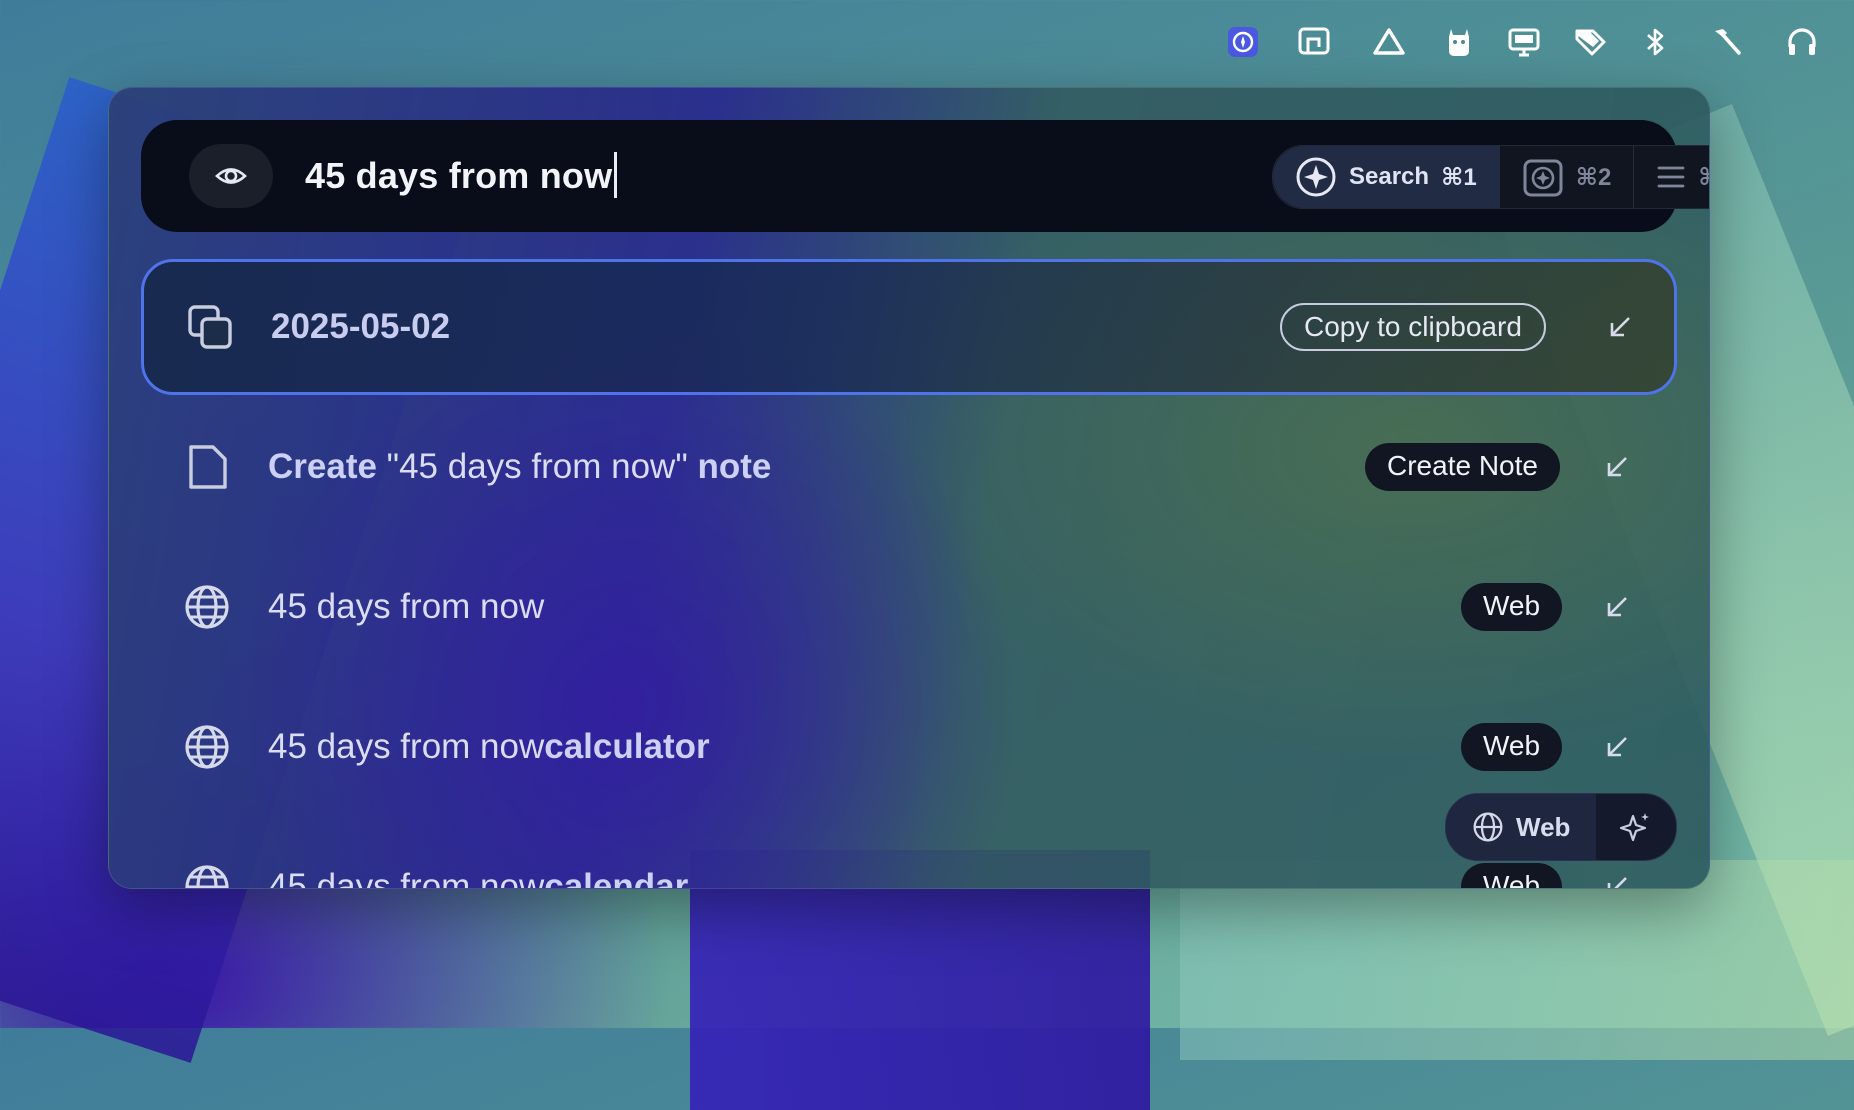 The height and width of the screenshot is (1110, 1854). I want to click on web-ai-toggle: Web, so click(1561, 827).